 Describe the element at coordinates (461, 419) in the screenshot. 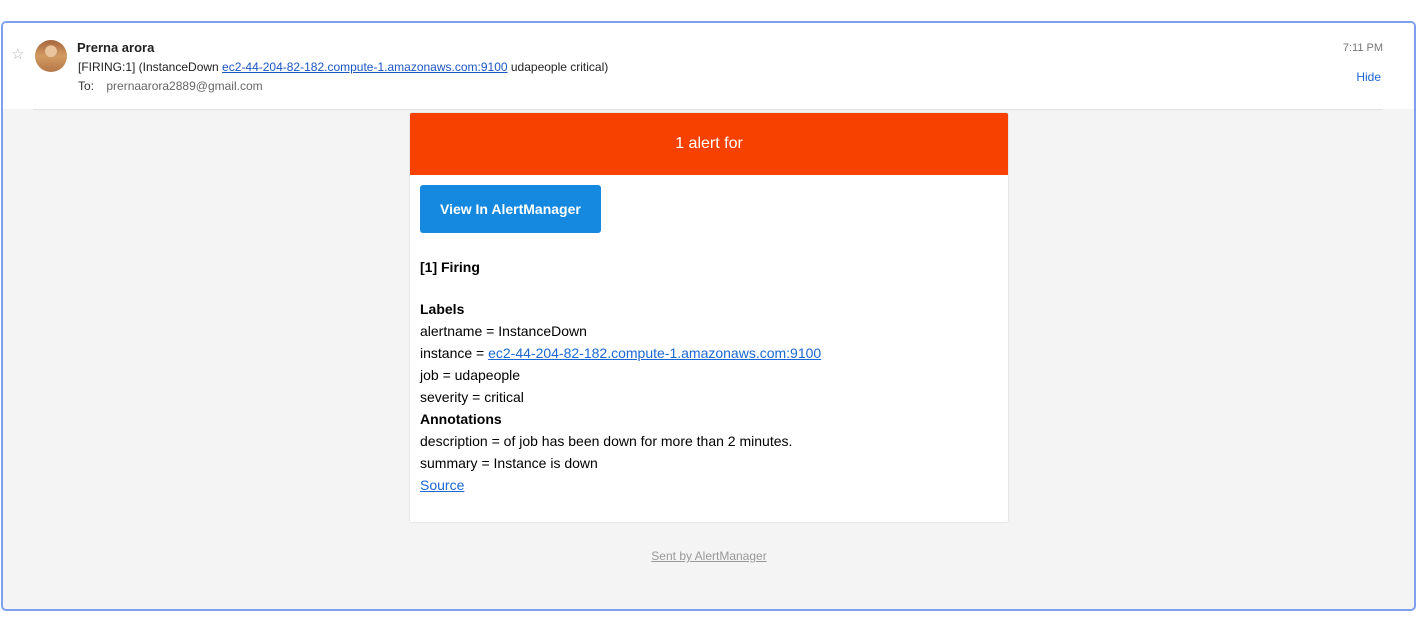

I see `annotations-heading: Annotations` at that location.